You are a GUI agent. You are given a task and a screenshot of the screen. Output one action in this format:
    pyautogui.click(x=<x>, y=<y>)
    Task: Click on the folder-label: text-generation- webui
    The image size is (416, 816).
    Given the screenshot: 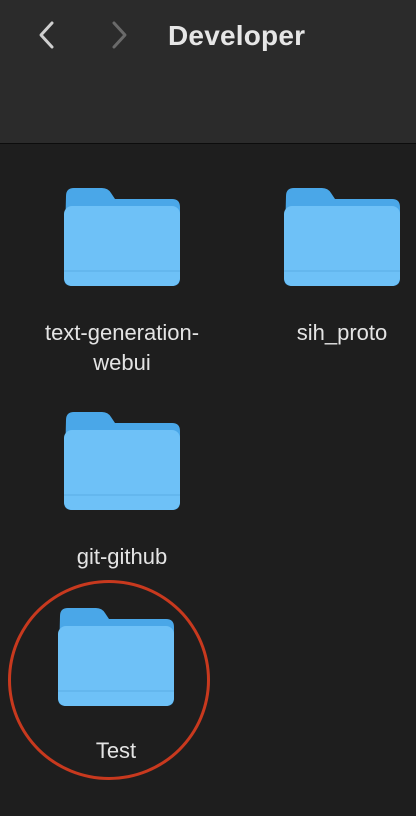 What is the action you would take?
    pyautogui.click(x=122, y=347)
    